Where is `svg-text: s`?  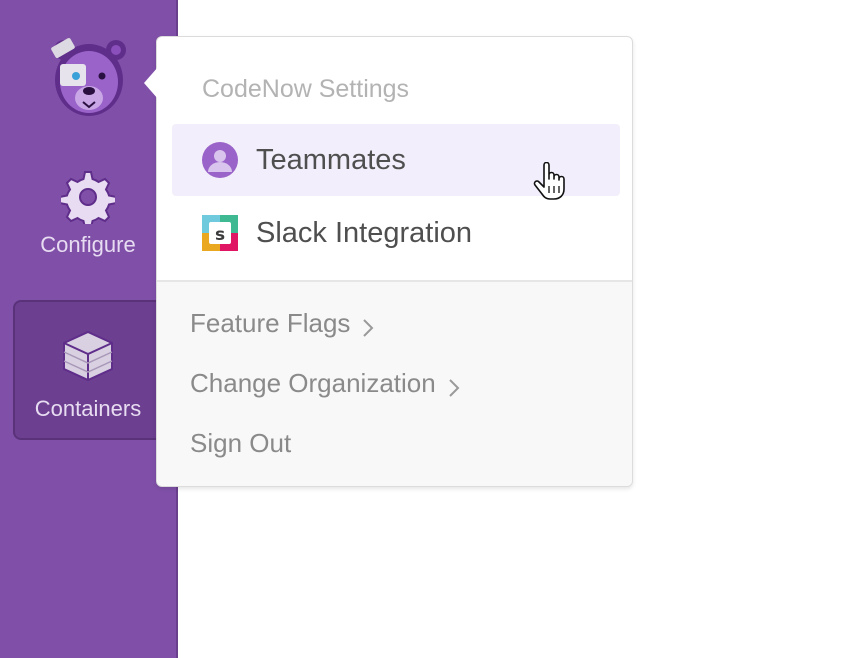
svg-text: s is located at coordinates (220, 235).